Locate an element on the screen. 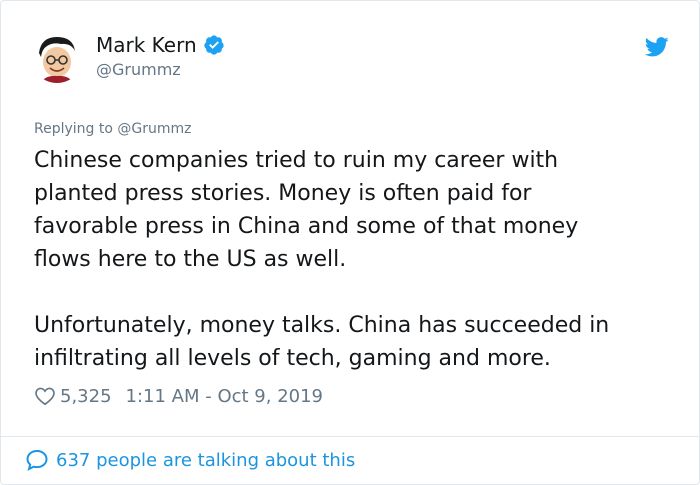  tweet-meta: 5,325 1:11 AM - Oct 9, 2019 is located at coordinates (178, 396).